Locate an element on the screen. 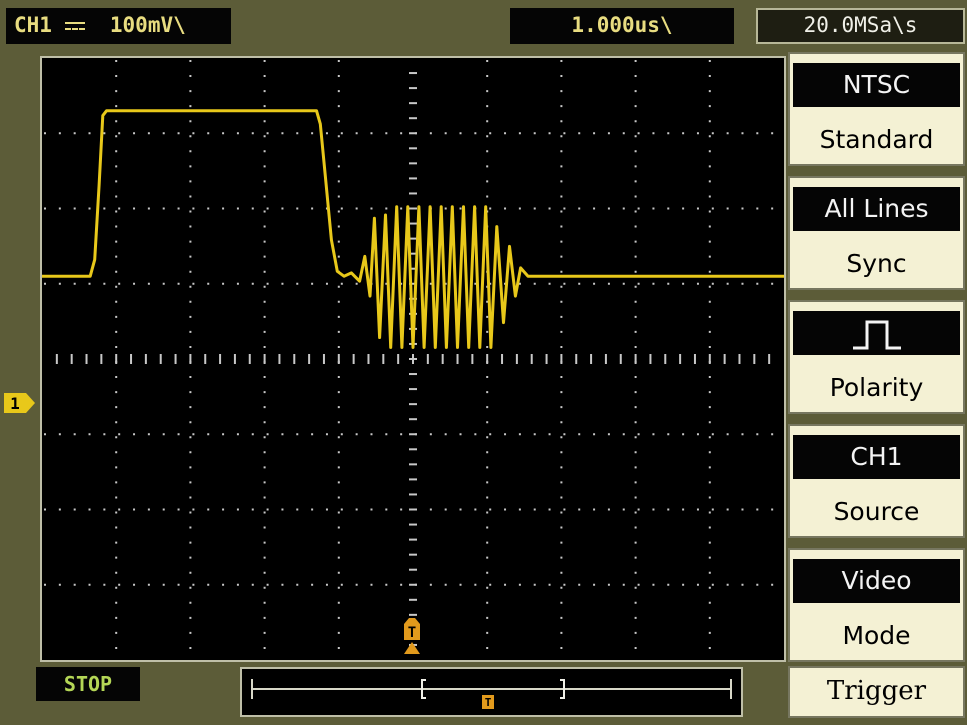 This screenshot has width=967, height=725. mode-label: Mode is located at coordinates (876, 635).